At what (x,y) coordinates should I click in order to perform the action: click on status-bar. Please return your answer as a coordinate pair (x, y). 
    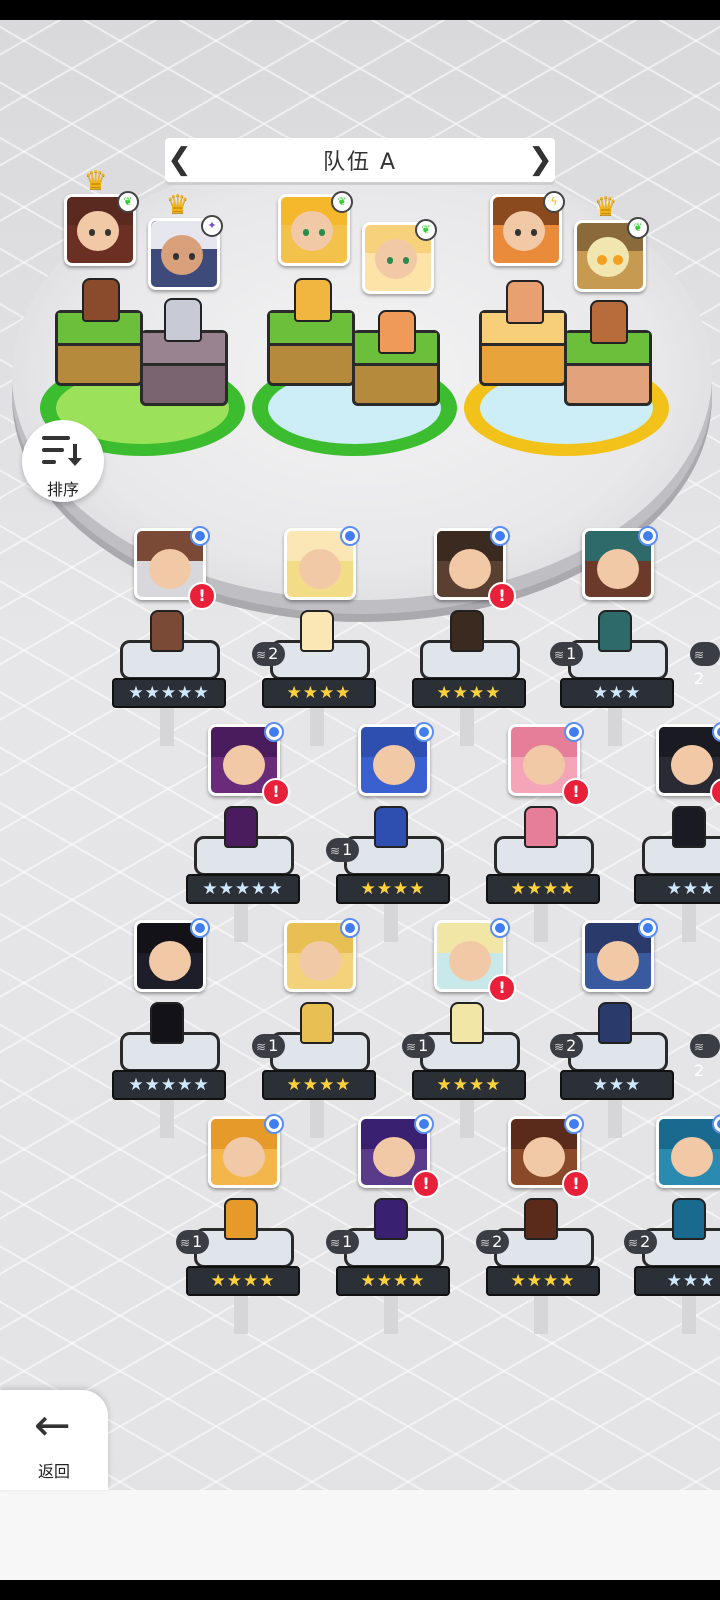
    Looking at the image, I should click on (360, 10).